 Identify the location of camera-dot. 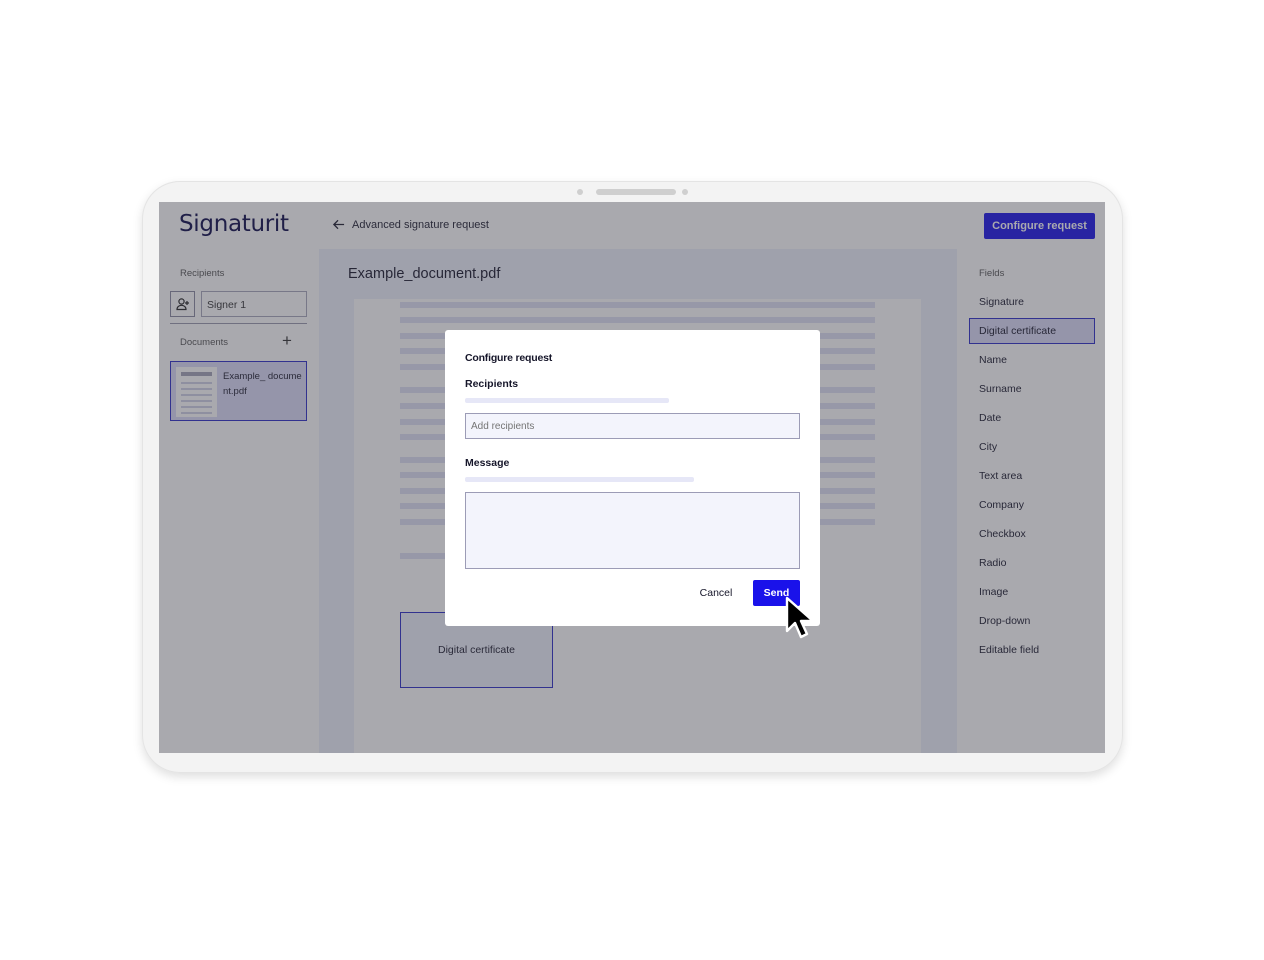
(580, 192).